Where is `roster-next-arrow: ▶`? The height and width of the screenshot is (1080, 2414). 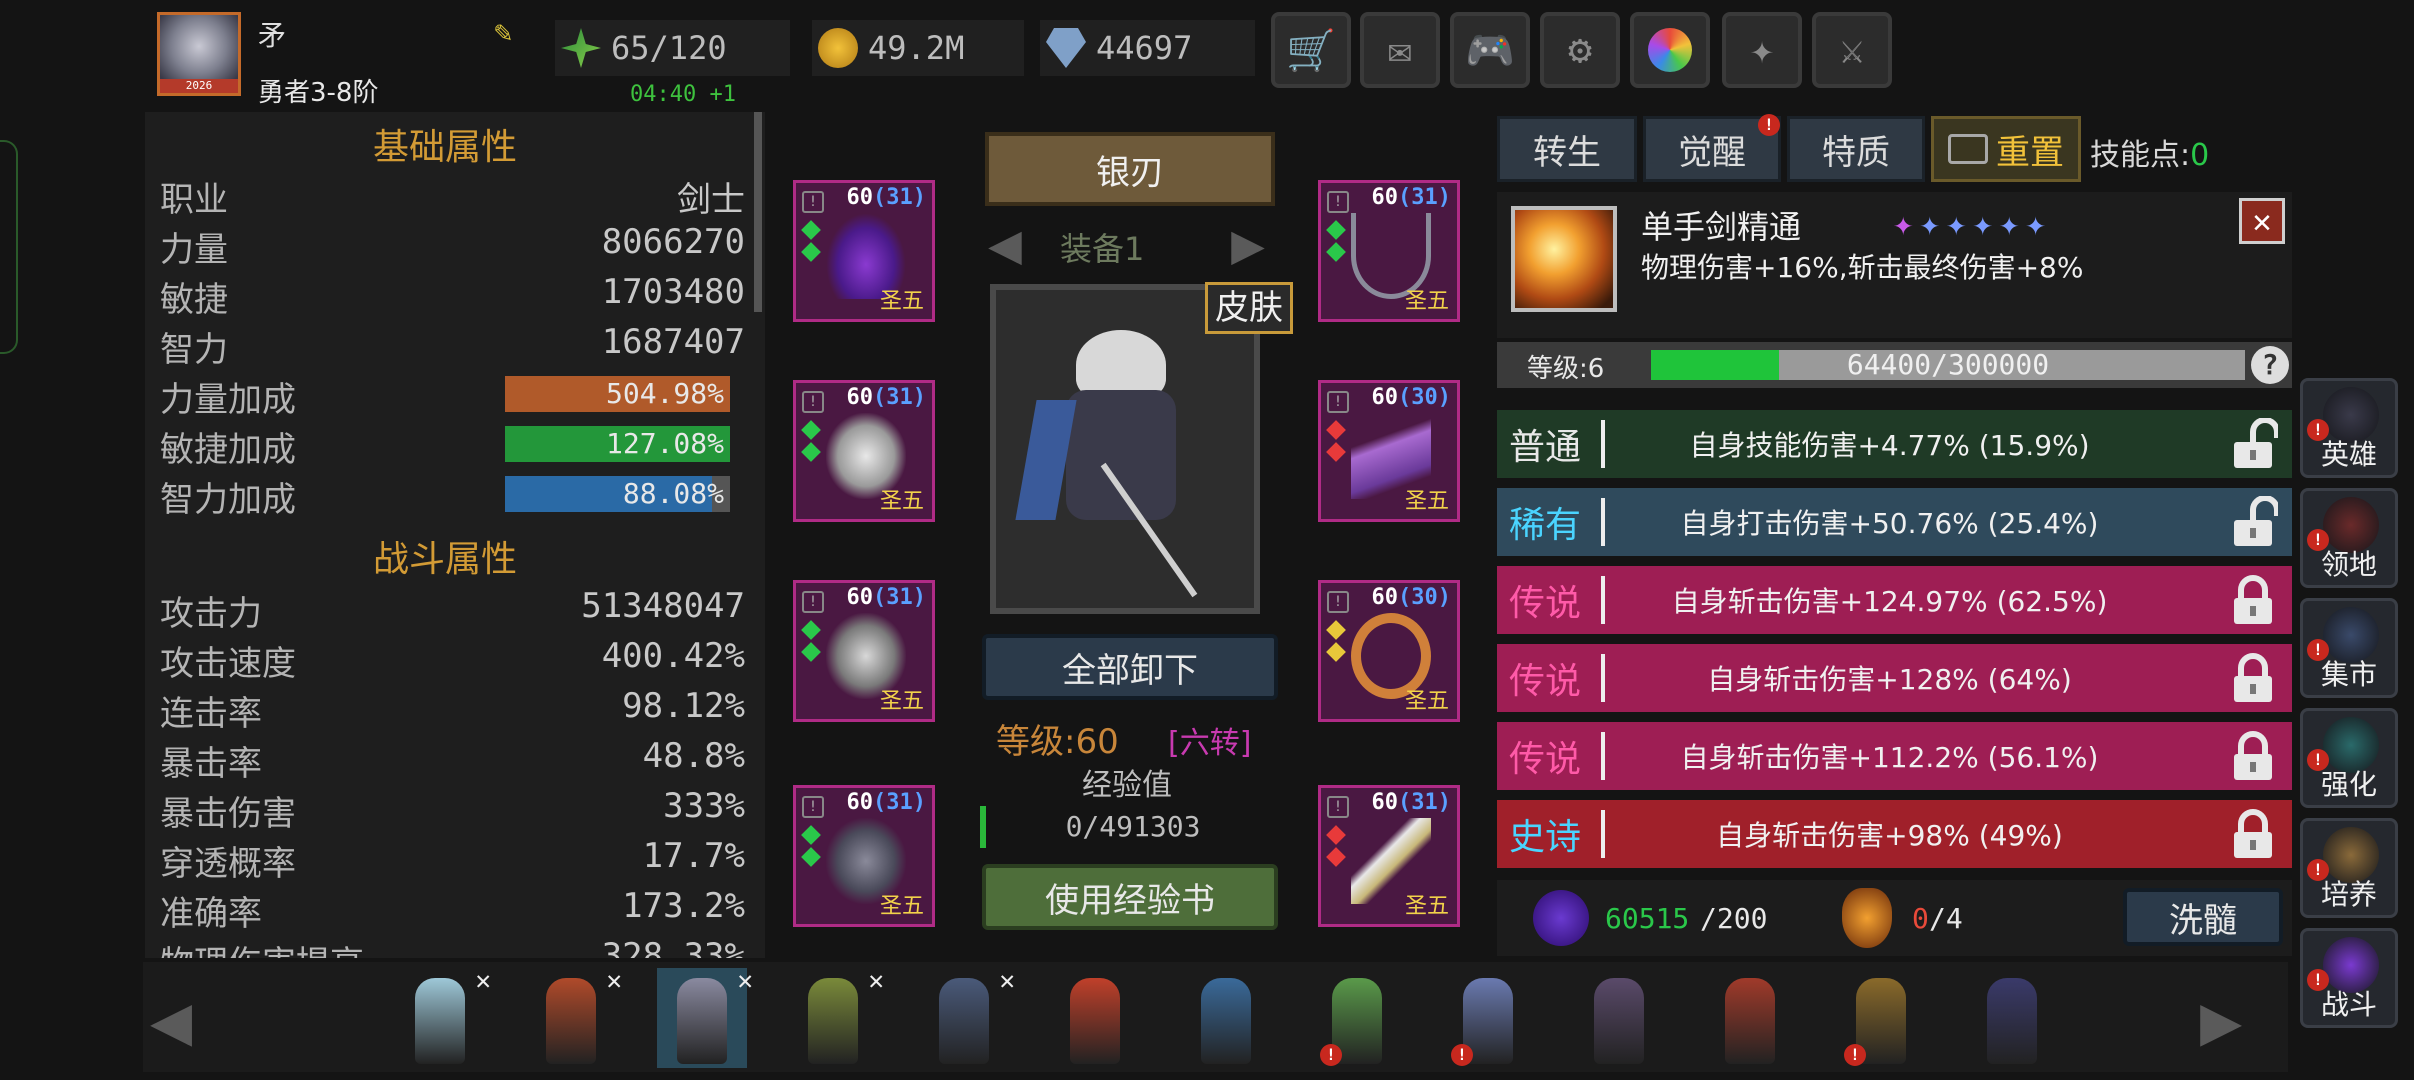 roster-next-arrow: ▶ is located at coordinates (2238, 1020).